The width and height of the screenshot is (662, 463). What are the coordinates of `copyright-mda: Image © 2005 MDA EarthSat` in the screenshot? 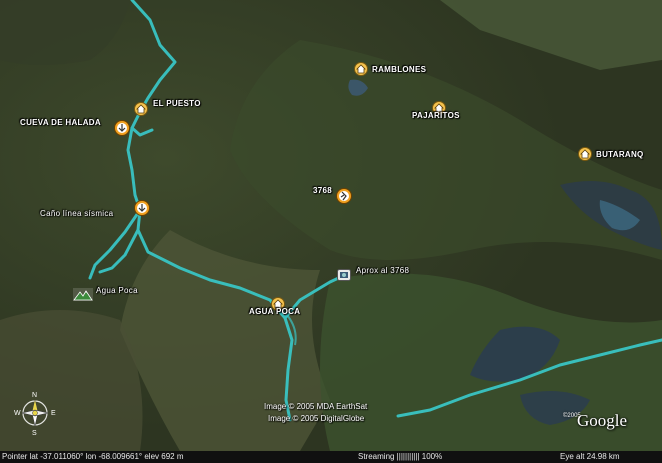 It's located at (316, 406).